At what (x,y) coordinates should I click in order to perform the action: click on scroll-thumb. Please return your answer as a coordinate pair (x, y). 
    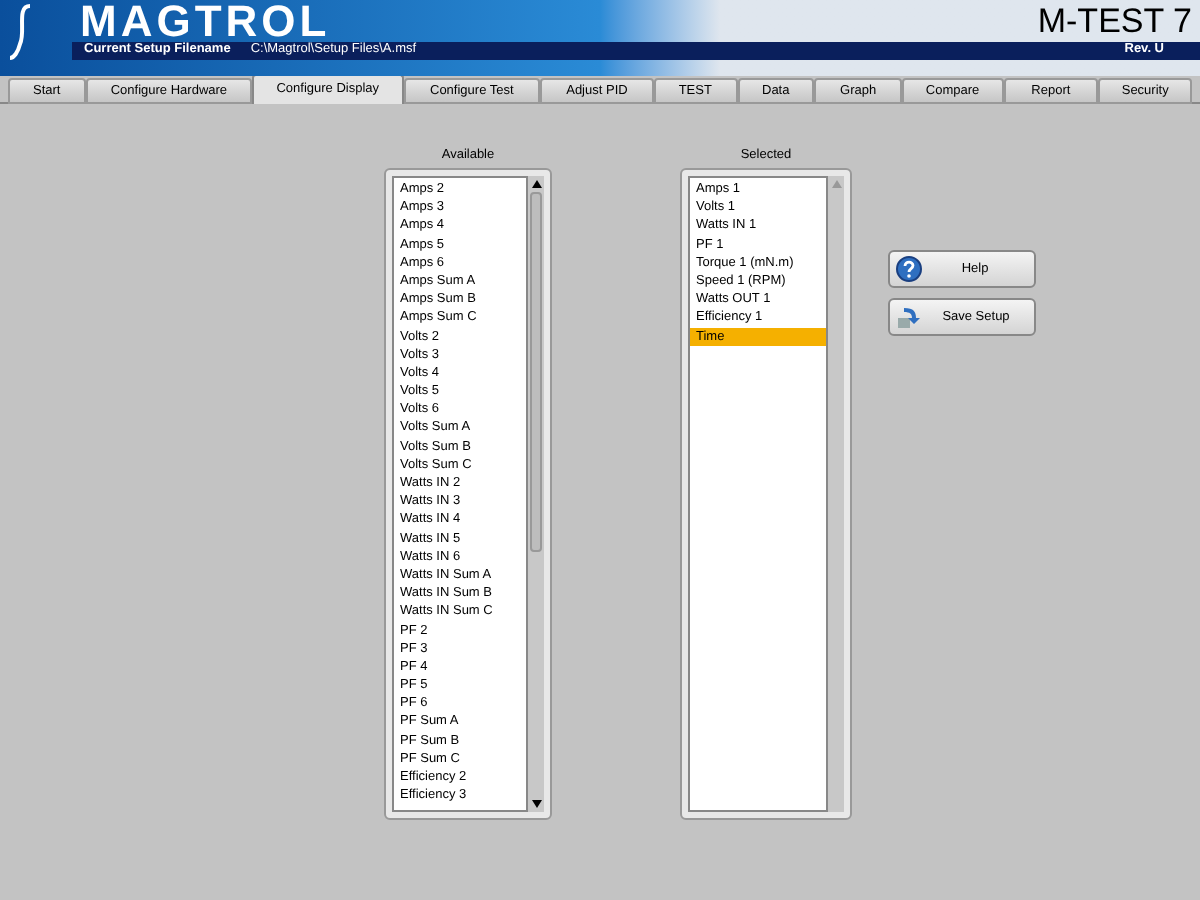
    Looking at the image, I should click on (536, 372).